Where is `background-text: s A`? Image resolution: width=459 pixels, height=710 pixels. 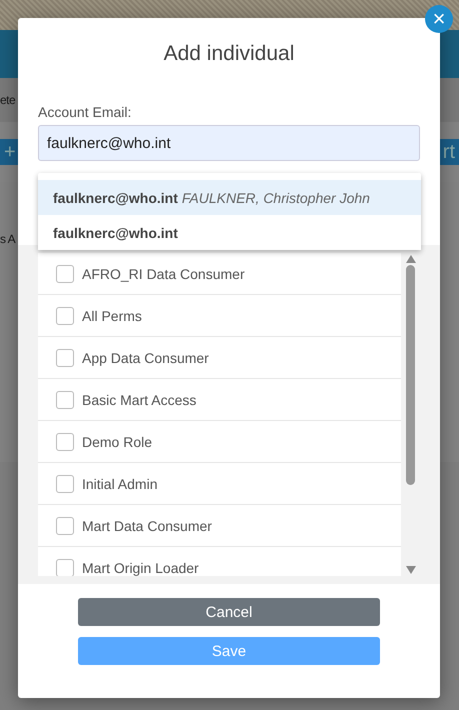 background-text: s A is located at coordinates (8, 239).